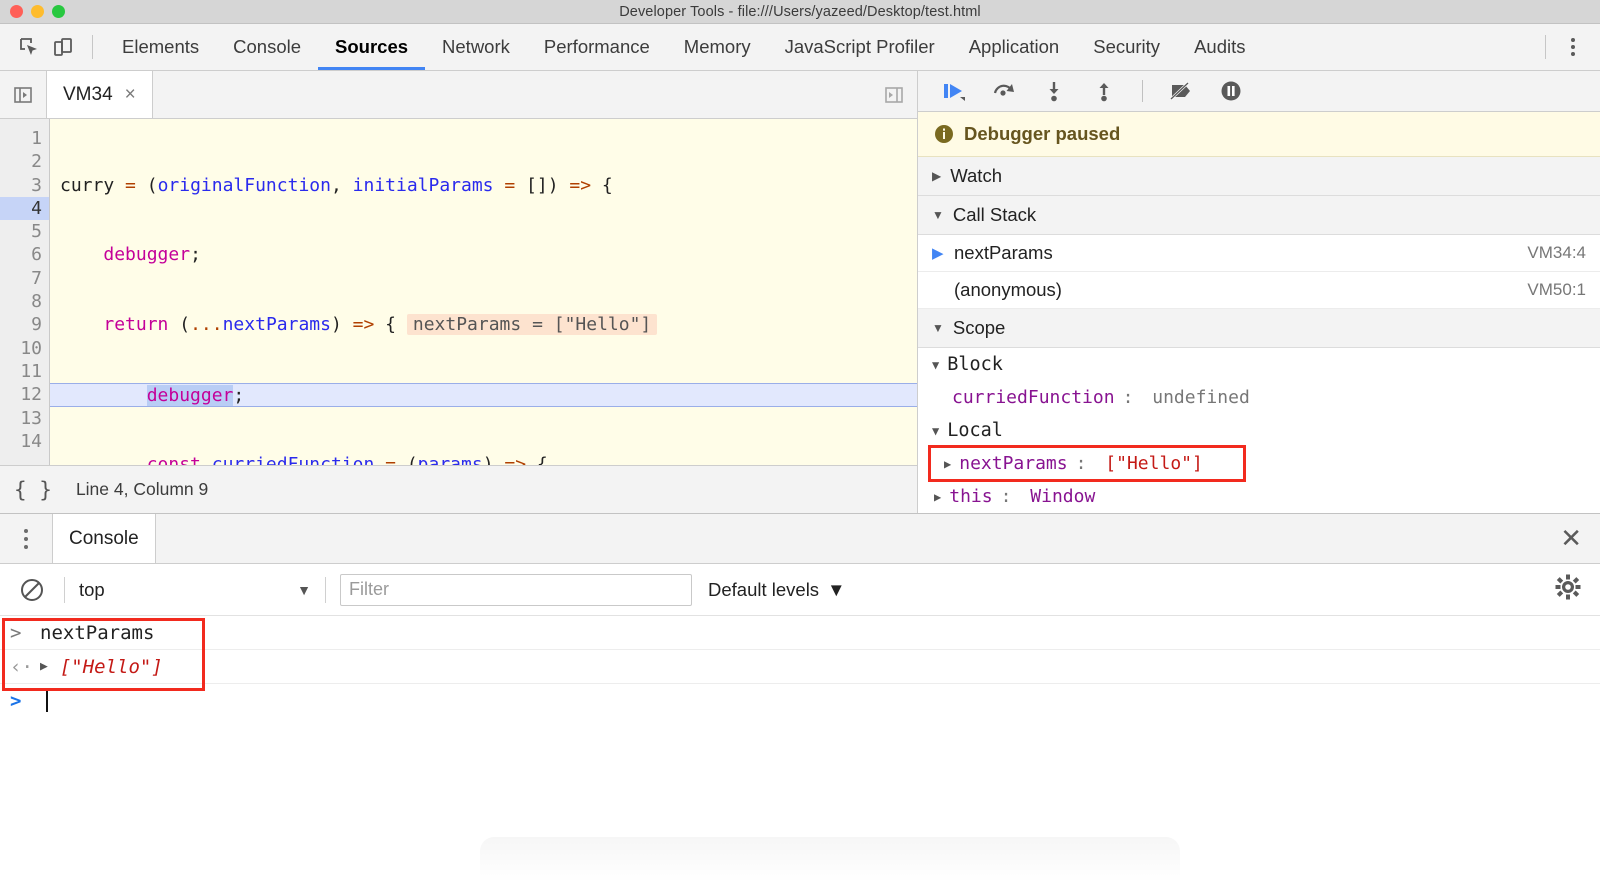 Image resolution: width=1600 pixels, height=883 pixels. I want to click on close-icon: ×, so click(130, 95).